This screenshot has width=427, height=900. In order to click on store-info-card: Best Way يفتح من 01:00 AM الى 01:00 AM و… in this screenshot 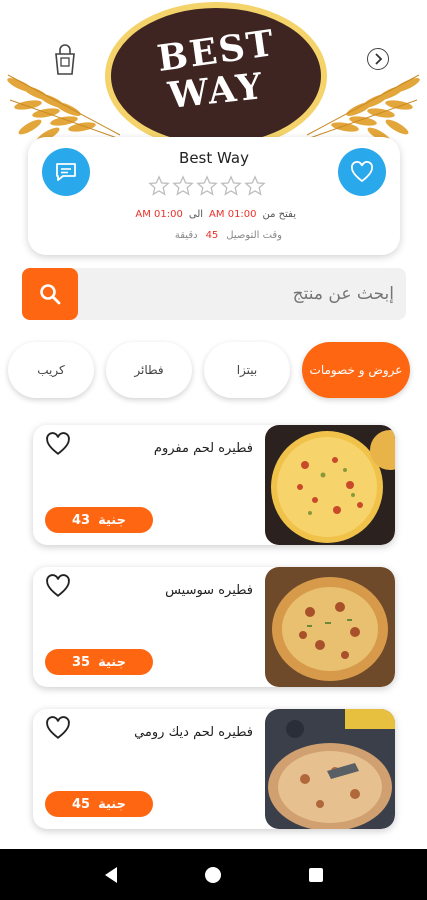, I will do `click(214, 196)`.